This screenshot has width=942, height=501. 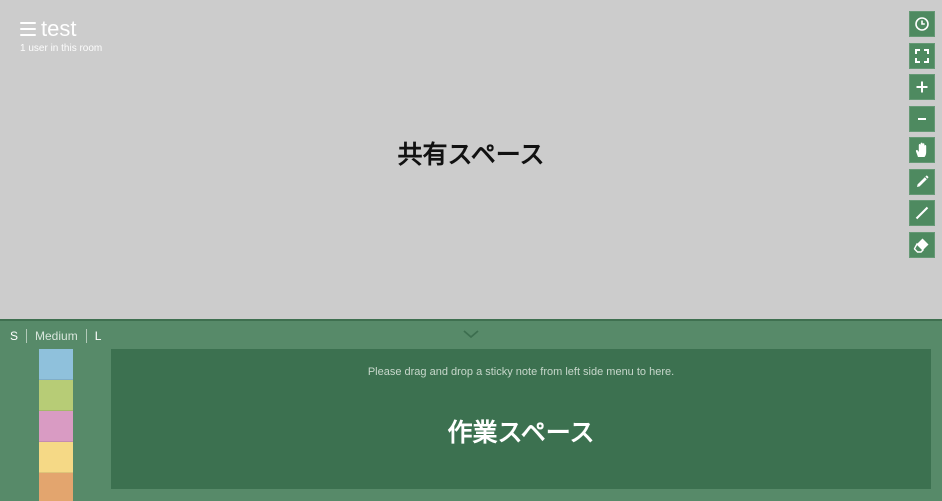 I want to click on sticky-note-pink, so click(x=56, y=426).